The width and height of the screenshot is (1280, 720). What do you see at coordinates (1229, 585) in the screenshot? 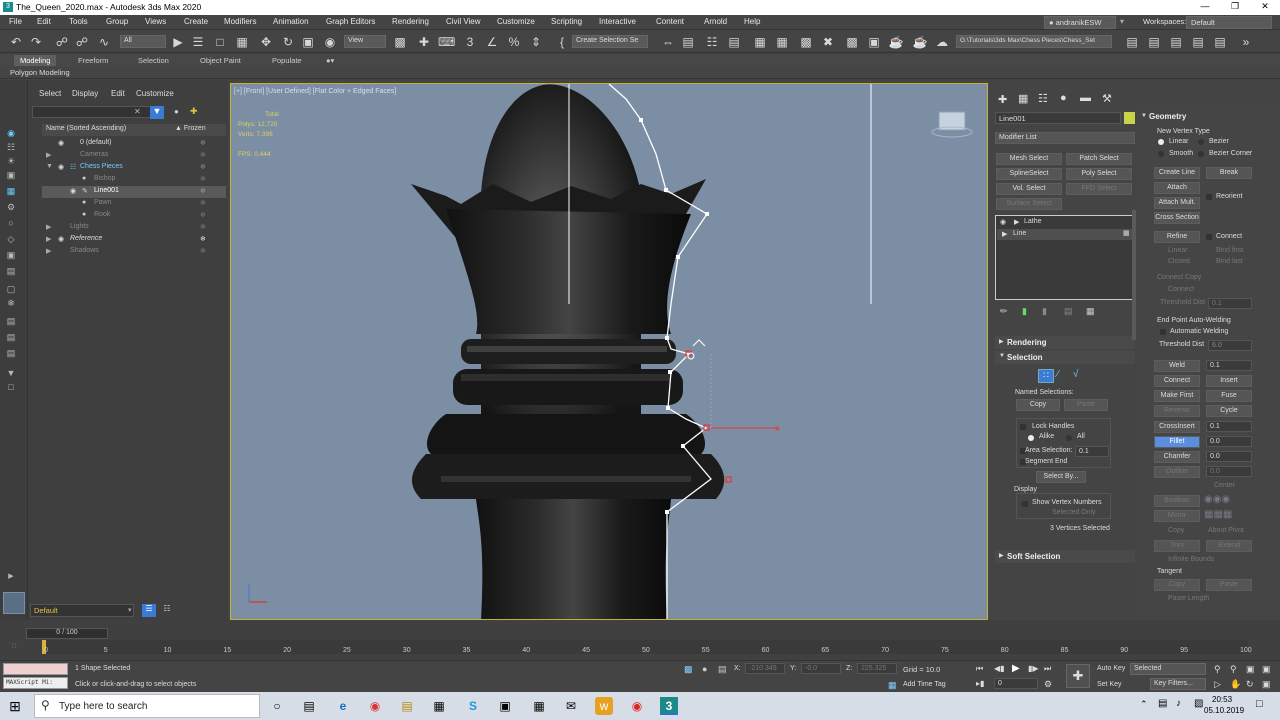
I see `tangent-paste-button: Paste` at bounding box center [1229, 585].